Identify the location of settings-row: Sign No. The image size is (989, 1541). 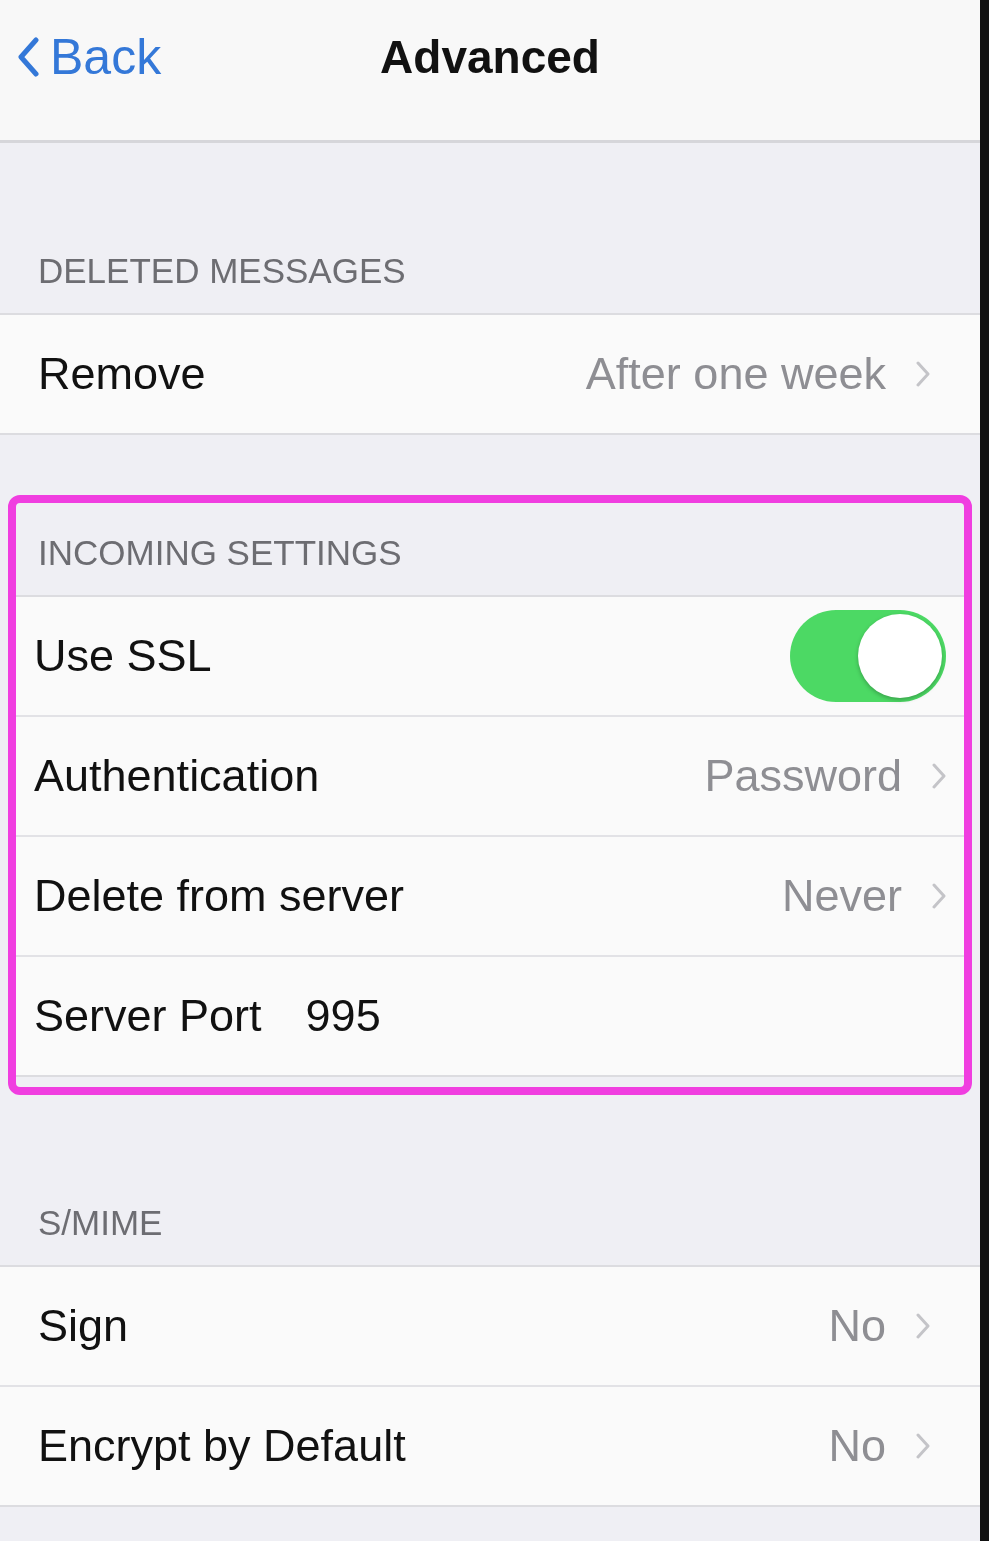
(490, 1327).